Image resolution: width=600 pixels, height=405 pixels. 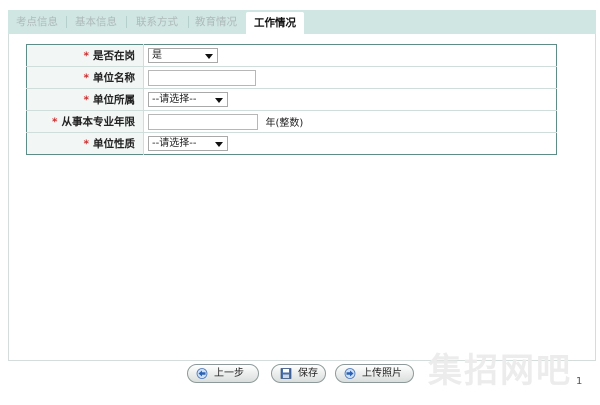 What do you see at coordinates (85, 121) in the screenshot?
I see `field-label: * 从事本专业年限` at bounding box center [85, 121].